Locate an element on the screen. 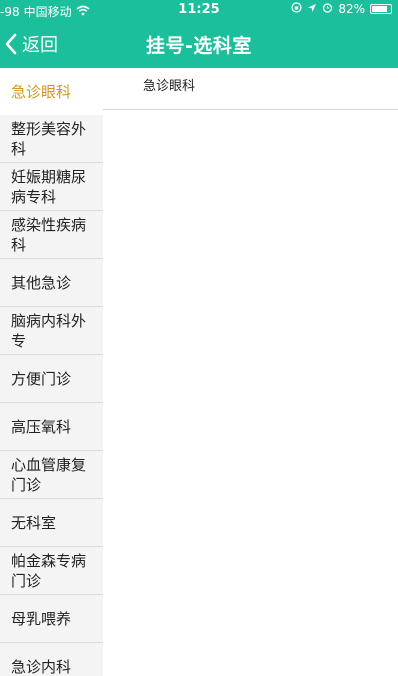  sidebar-item: 急诊内科 is located at coordinates (51, 659).